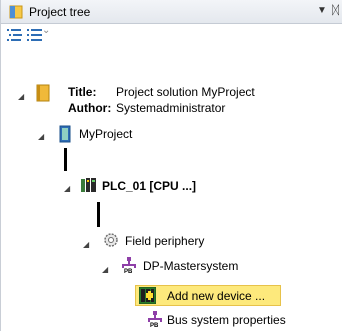 This screenshot has width=342, height=331. I want to click on project-title-label: Title:, so click(82, 92).